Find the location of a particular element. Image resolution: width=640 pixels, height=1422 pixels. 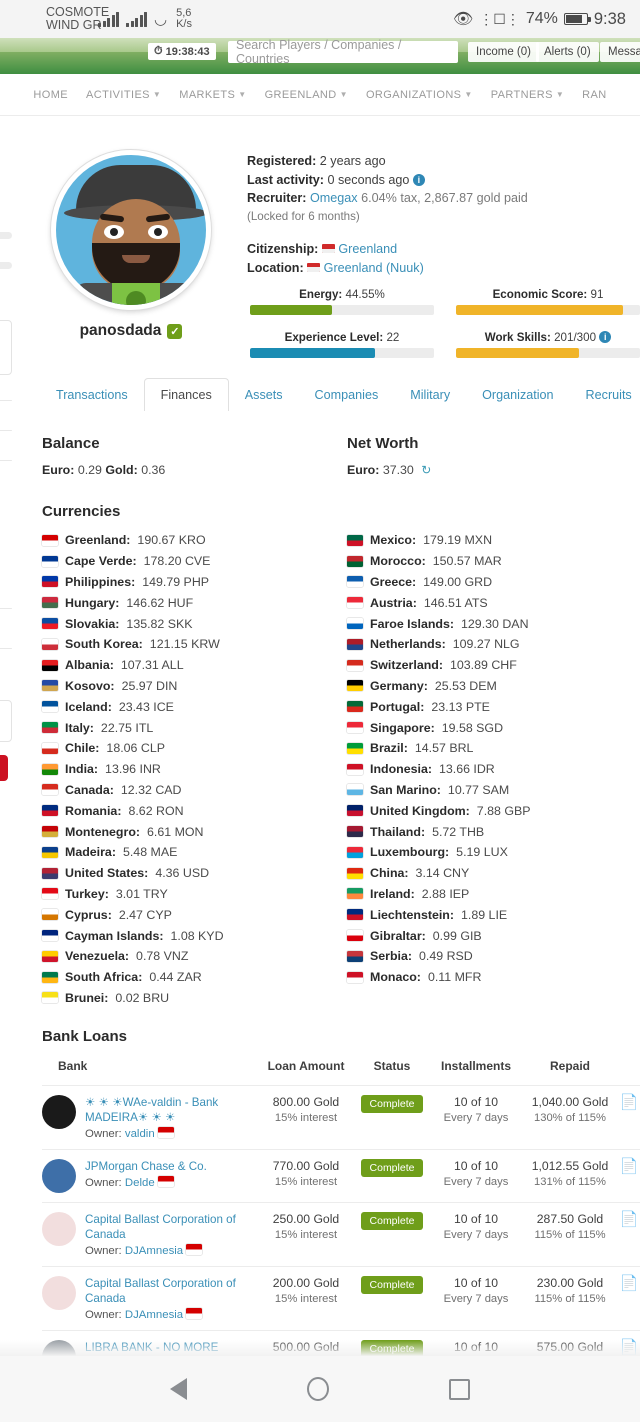

avatar is located at coordinates (131, 230).